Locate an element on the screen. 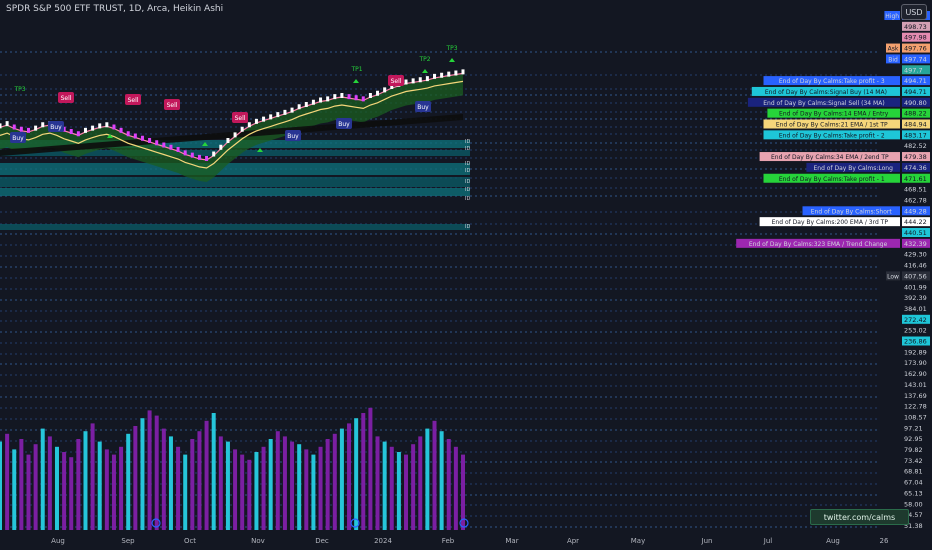 This screenshot has width=932, height=550. price-scale-value: 497.7 is located at coordinates (913, 70).